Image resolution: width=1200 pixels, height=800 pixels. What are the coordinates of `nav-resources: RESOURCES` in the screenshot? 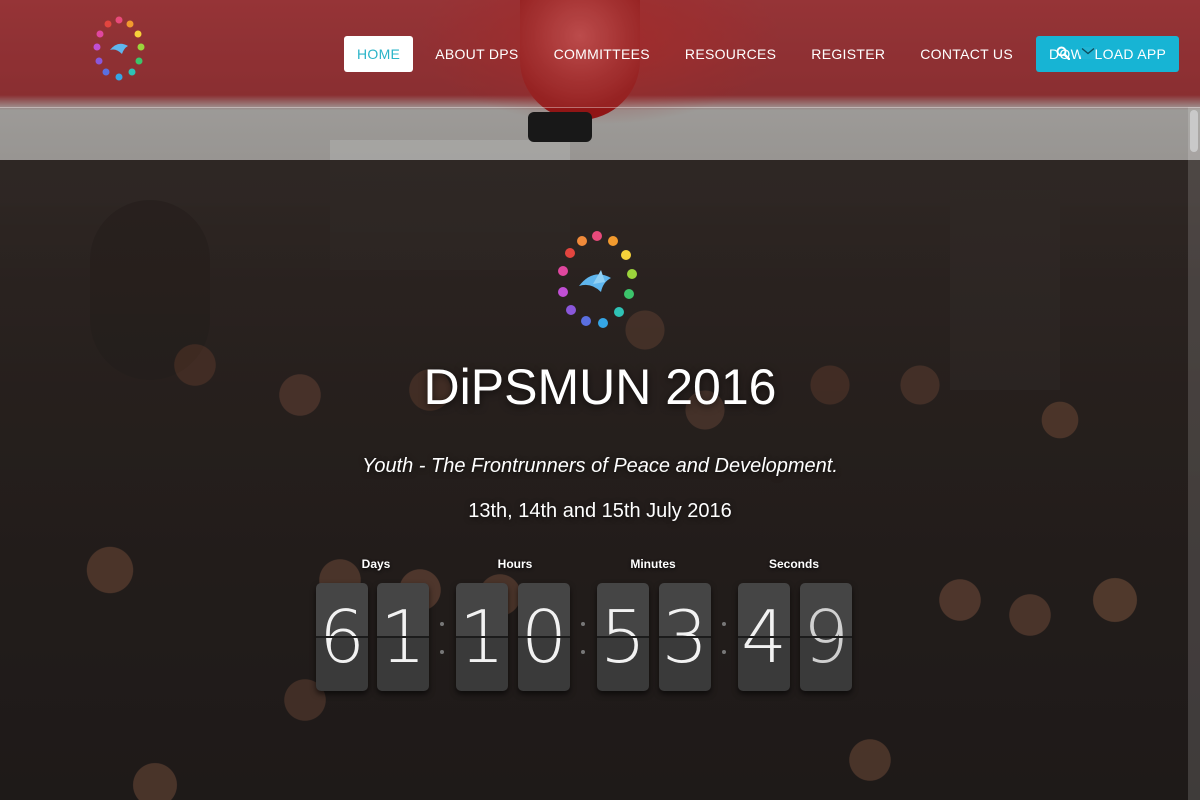 It's located at (730, 54).